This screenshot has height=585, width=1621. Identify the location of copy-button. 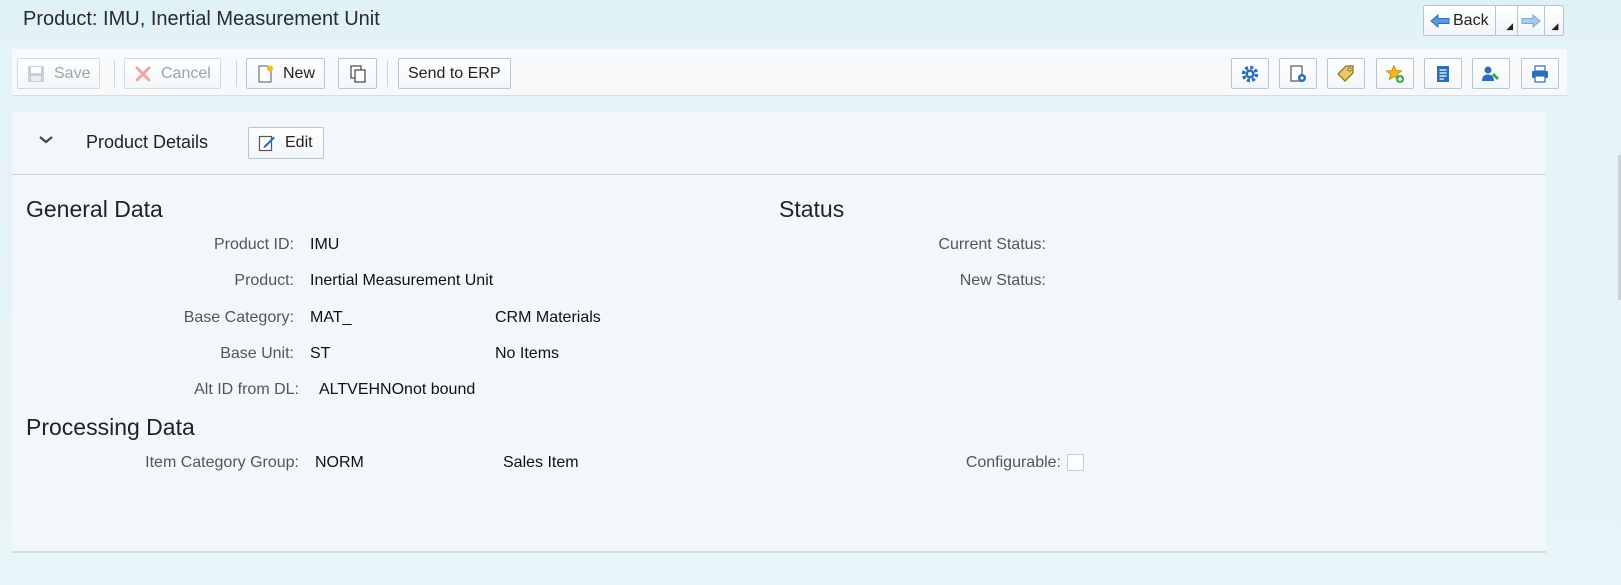
(357, 73).